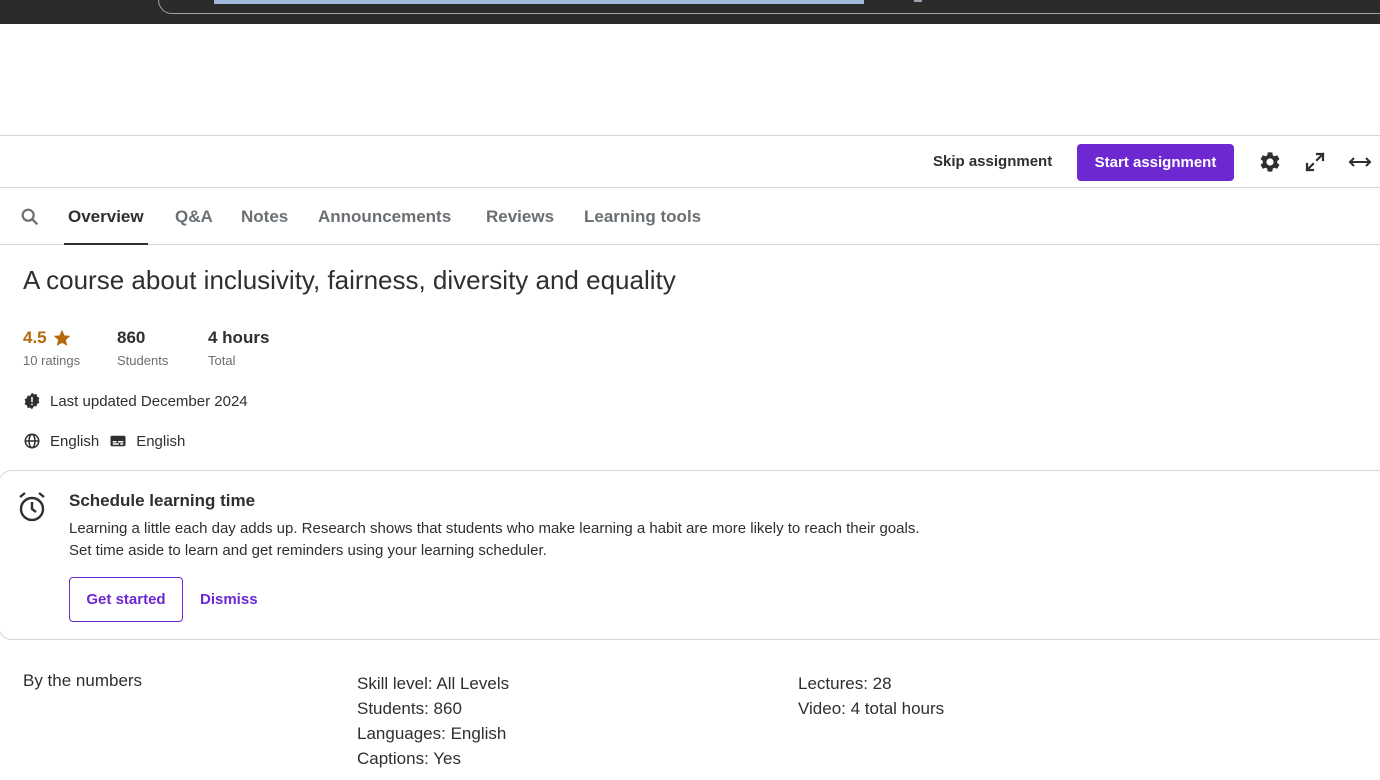  I want to click on rating-stat: 4.5 10 ratings, so click(51, 348).